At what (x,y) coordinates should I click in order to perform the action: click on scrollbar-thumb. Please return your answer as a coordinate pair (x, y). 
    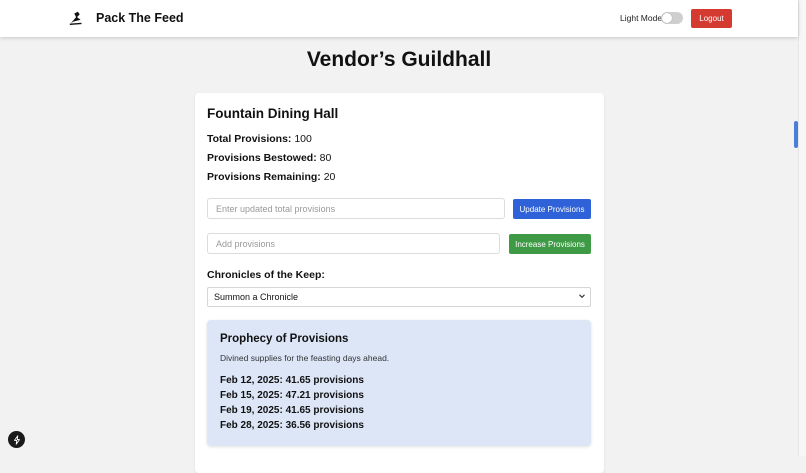
    Looking at the image, I should click on (796, 134).